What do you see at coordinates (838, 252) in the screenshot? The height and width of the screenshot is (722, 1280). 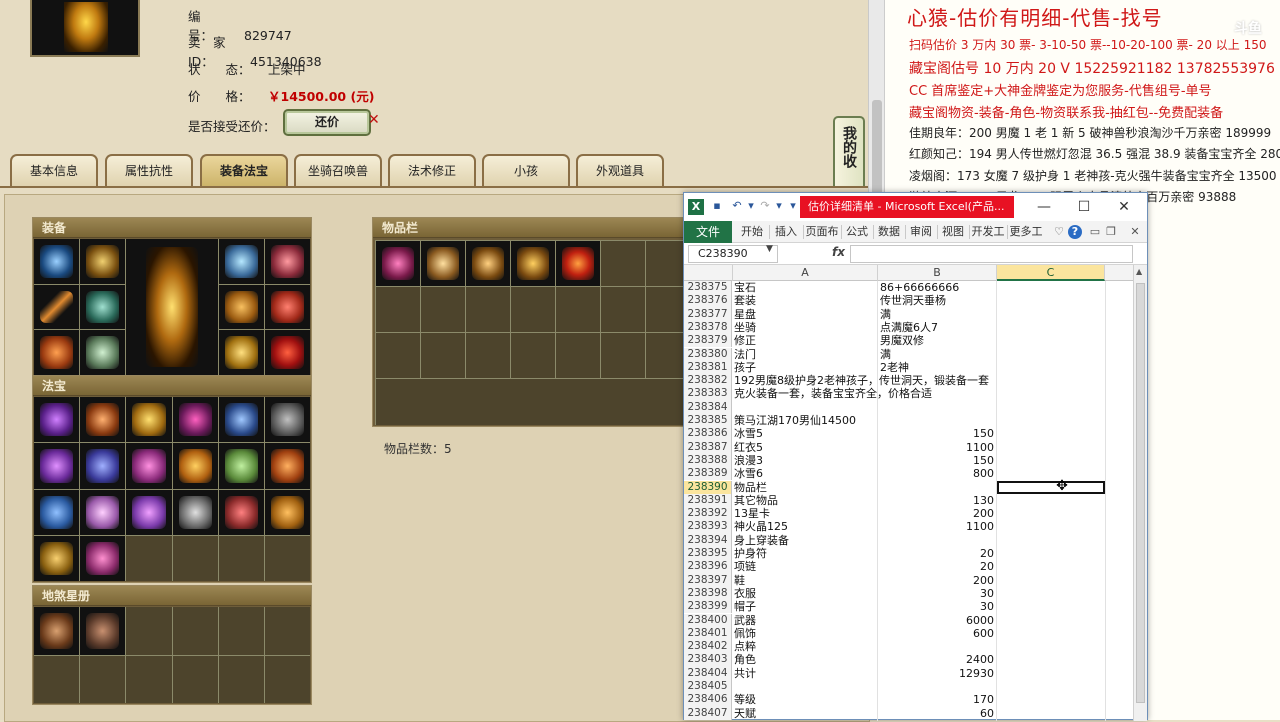 I see `function-icon: fx` at bounding box center [838, 252].